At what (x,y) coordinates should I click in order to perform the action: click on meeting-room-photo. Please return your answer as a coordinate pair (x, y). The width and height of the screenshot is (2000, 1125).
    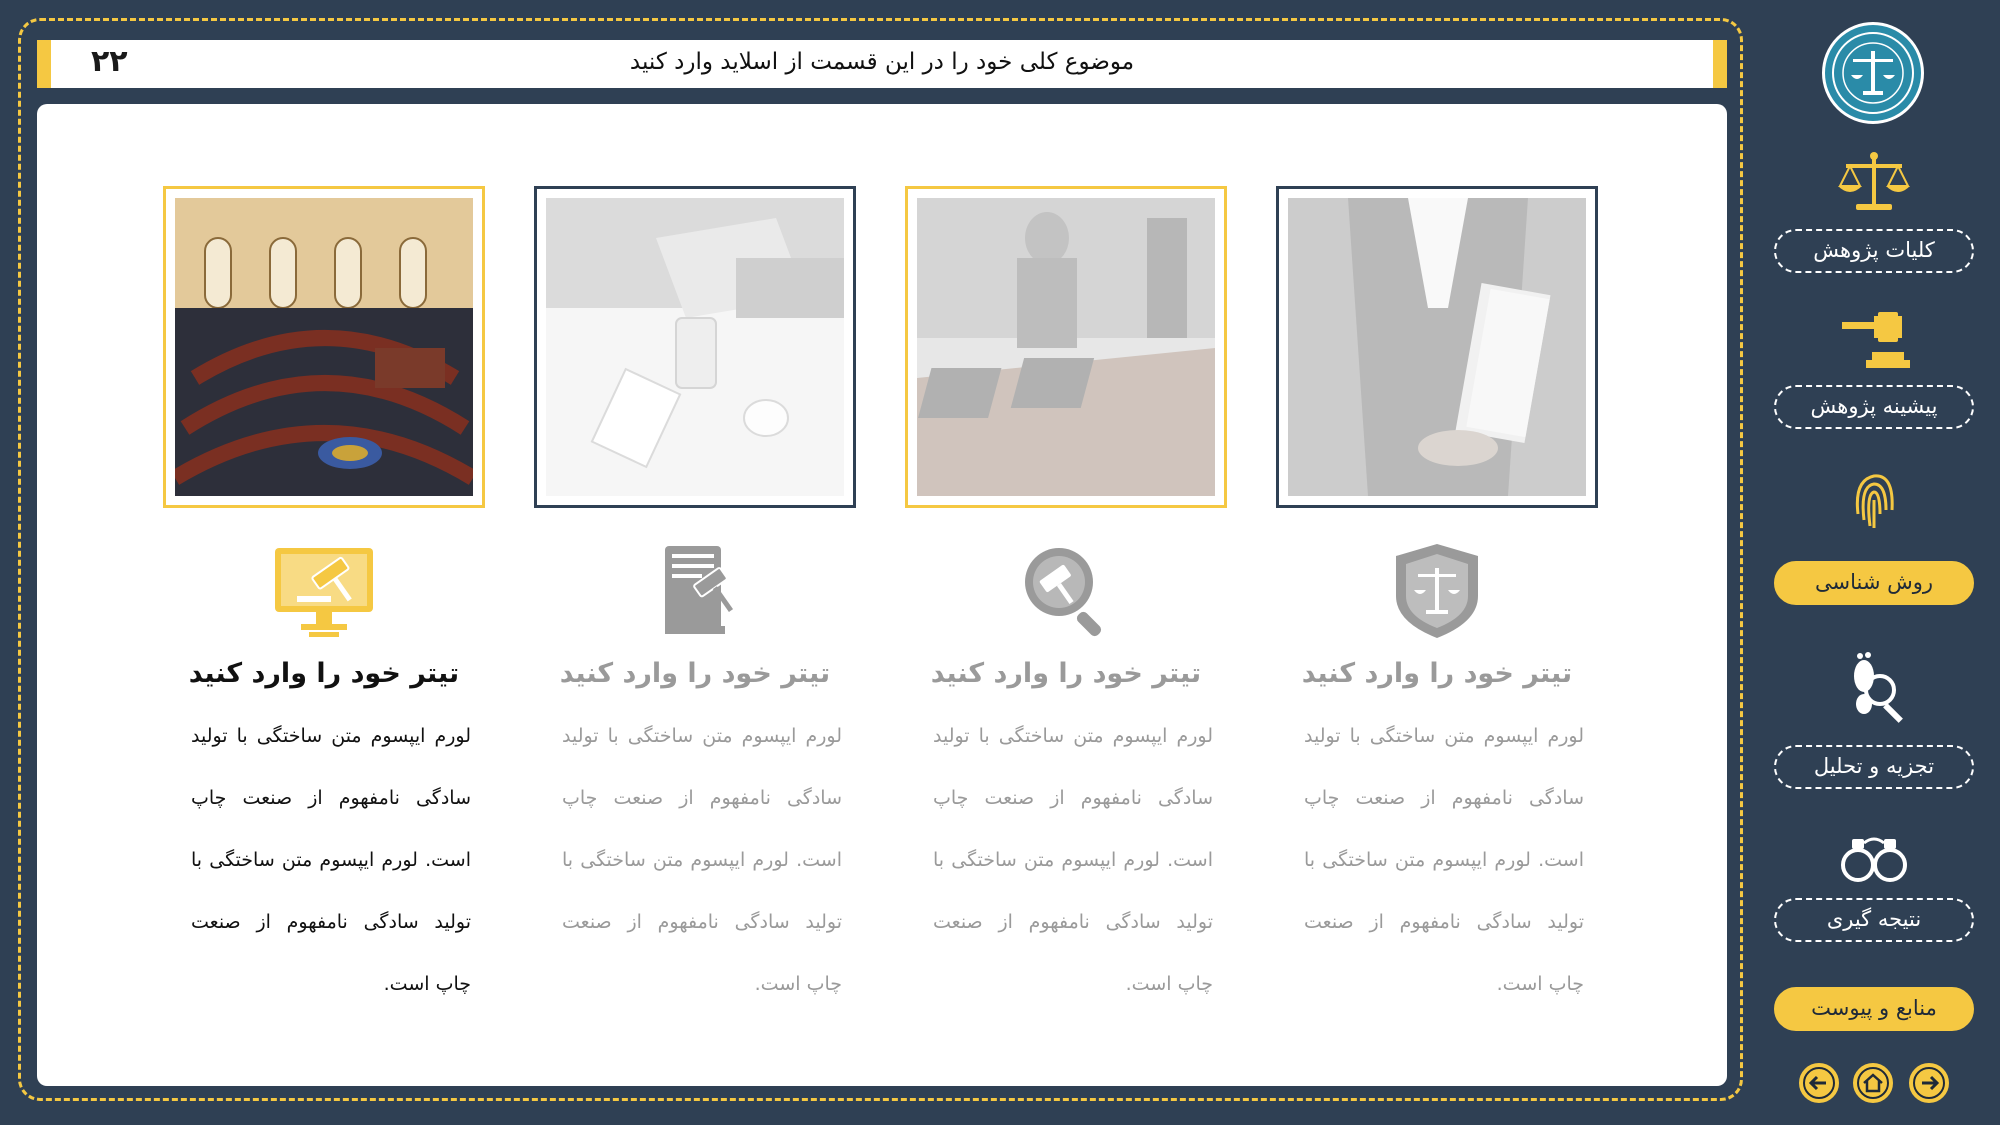
    Looking at the image, I should click on (1066, 347).